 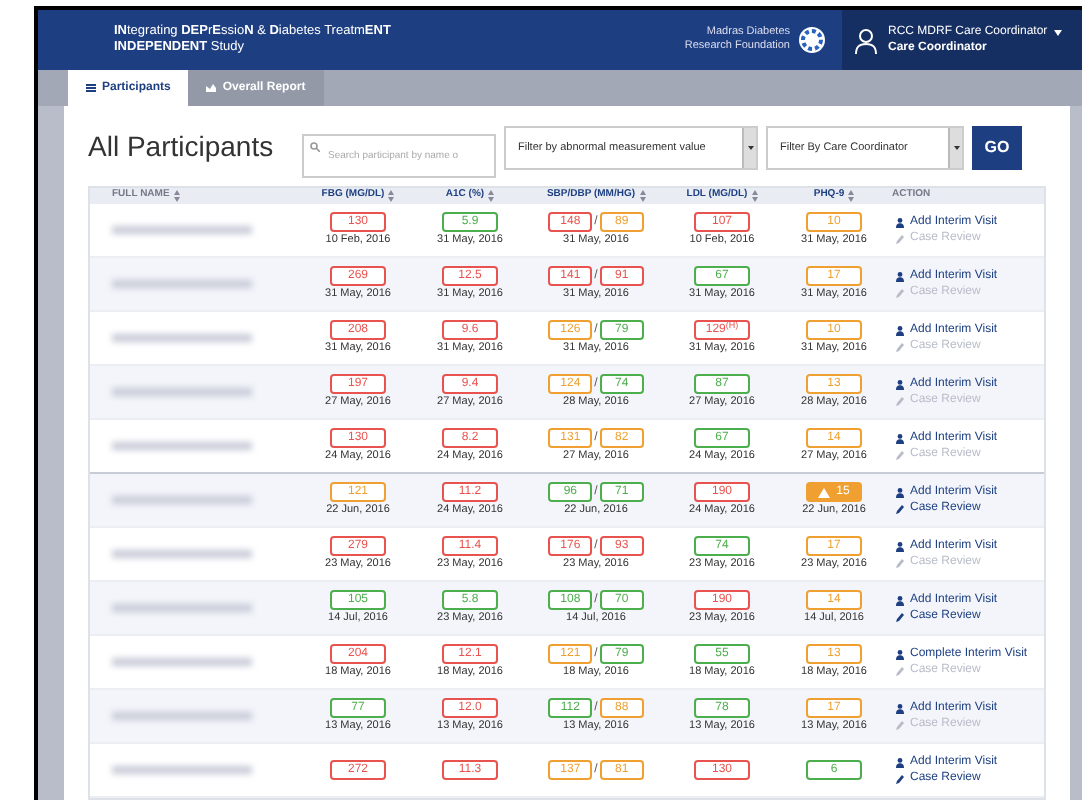 What do you see at coordinates (315, 147) in the screenshot?
I see `search-icon` at bounding box center [315, 147].